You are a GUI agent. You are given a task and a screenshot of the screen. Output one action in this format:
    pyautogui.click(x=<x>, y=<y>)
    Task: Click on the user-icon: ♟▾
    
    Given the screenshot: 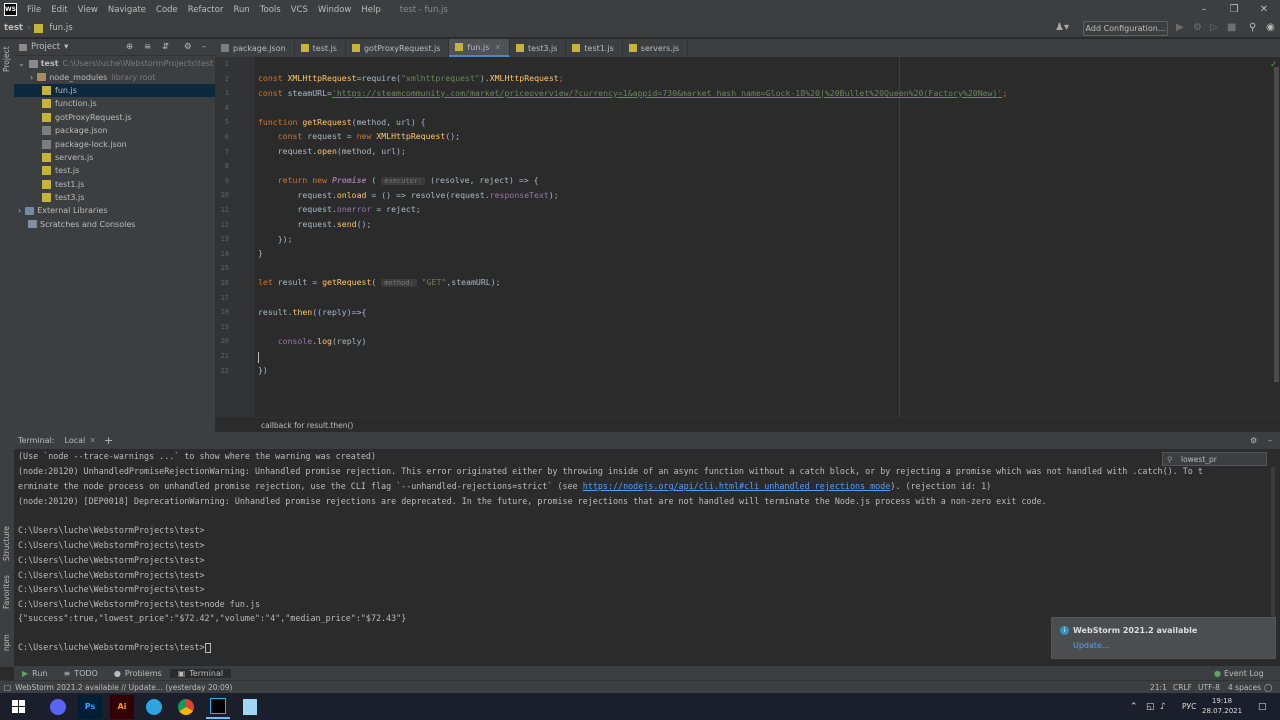 What is the action you would take?
    pyautogui.click(x=1062, y=27)
    